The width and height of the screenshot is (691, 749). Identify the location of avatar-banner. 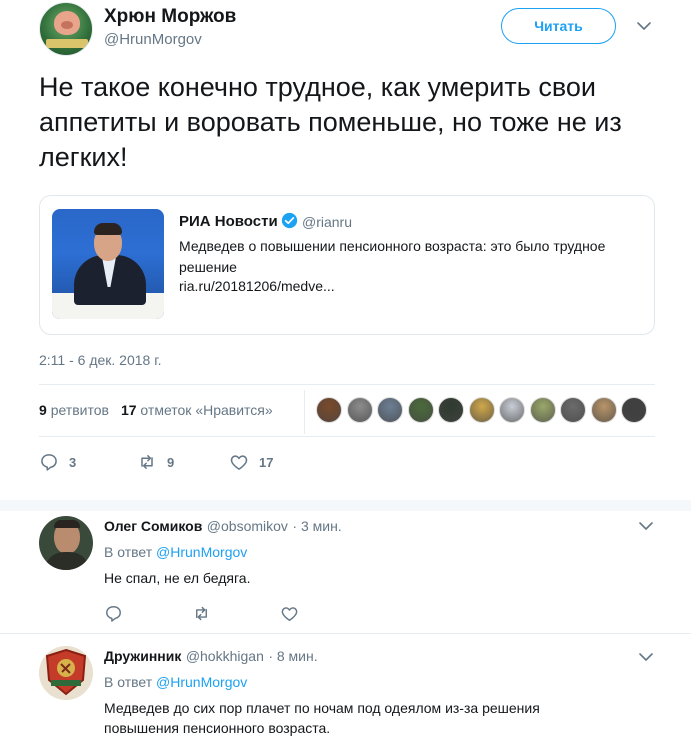
(67, 43).